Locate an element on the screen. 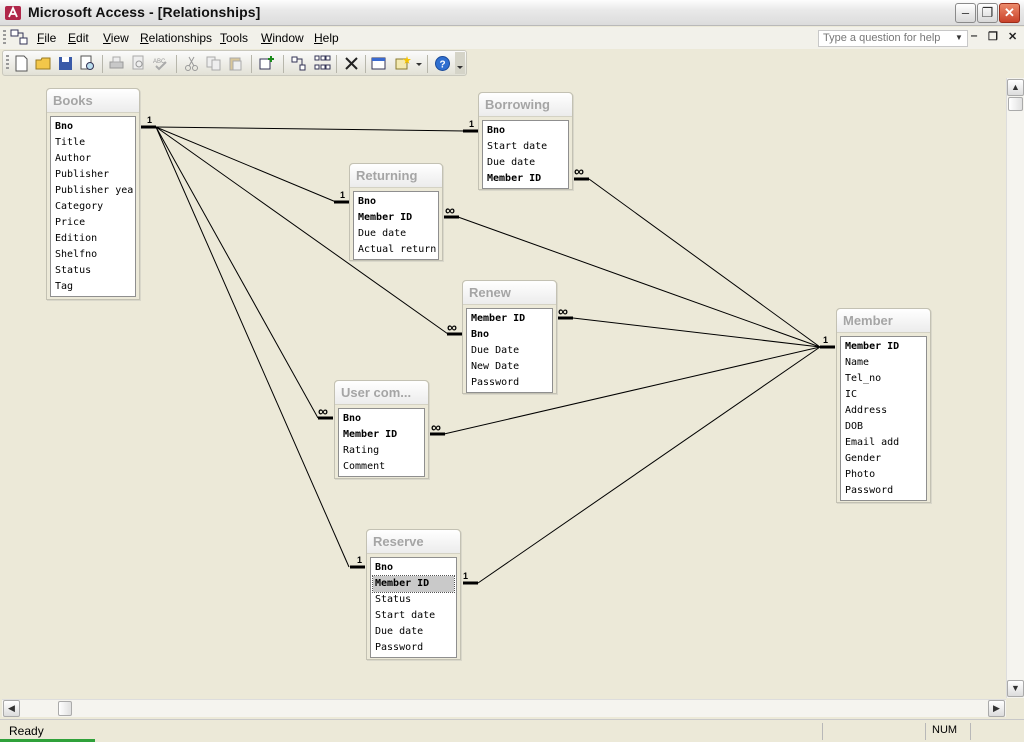 The image size is (1024, 742). field-item: Gender is located at coordinates (883, 459).